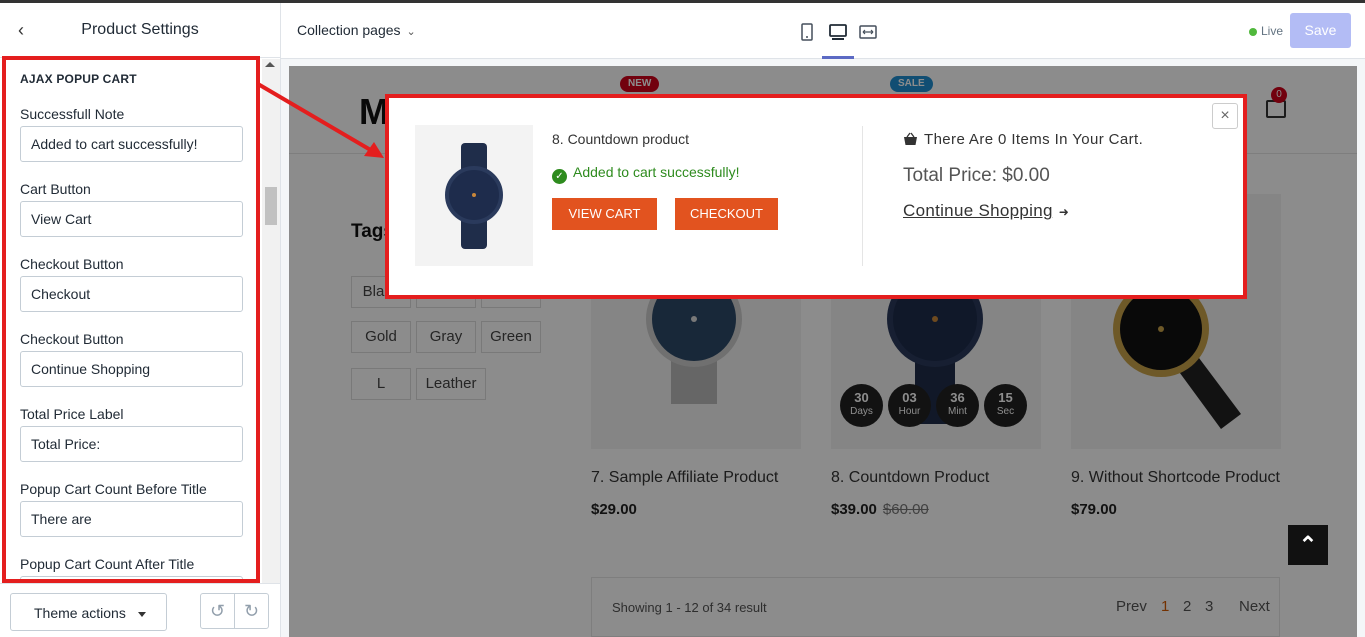  What do you see at coordinates (1034, 139) in the screenshot?
I see `popup-cart-count: There Are 0 Items In Your Cart.` at bounding box center [1034, 139].